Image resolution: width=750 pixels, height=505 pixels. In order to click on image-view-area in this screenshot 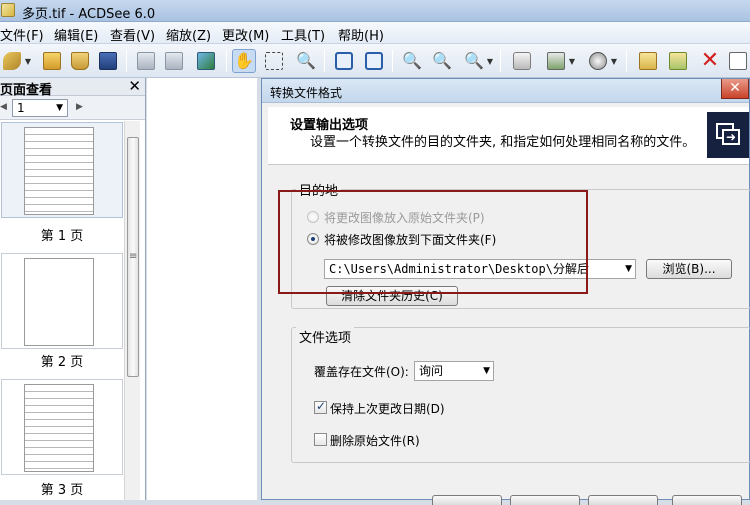, I will do `click(202, 289)`.